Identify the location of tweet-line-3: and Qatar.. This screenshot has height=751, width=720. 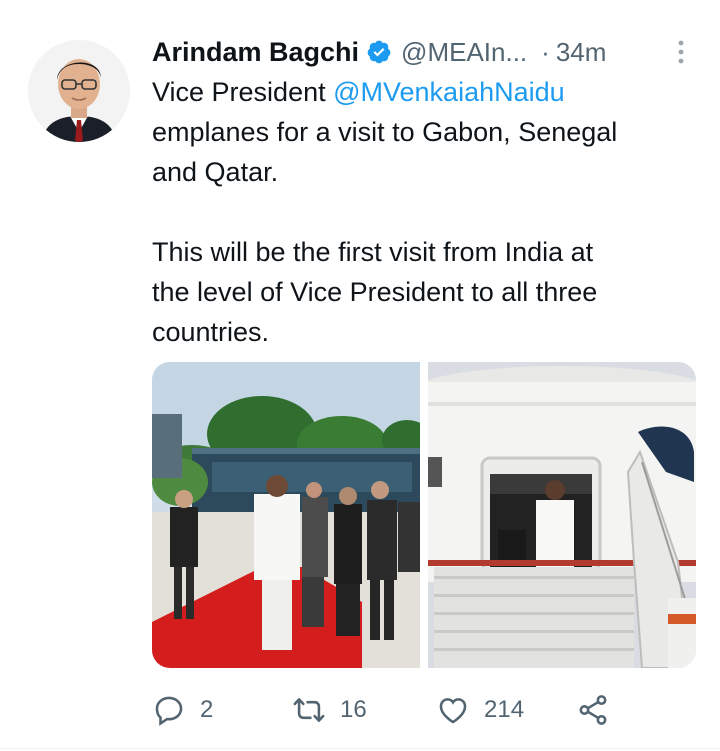
(215, 172).